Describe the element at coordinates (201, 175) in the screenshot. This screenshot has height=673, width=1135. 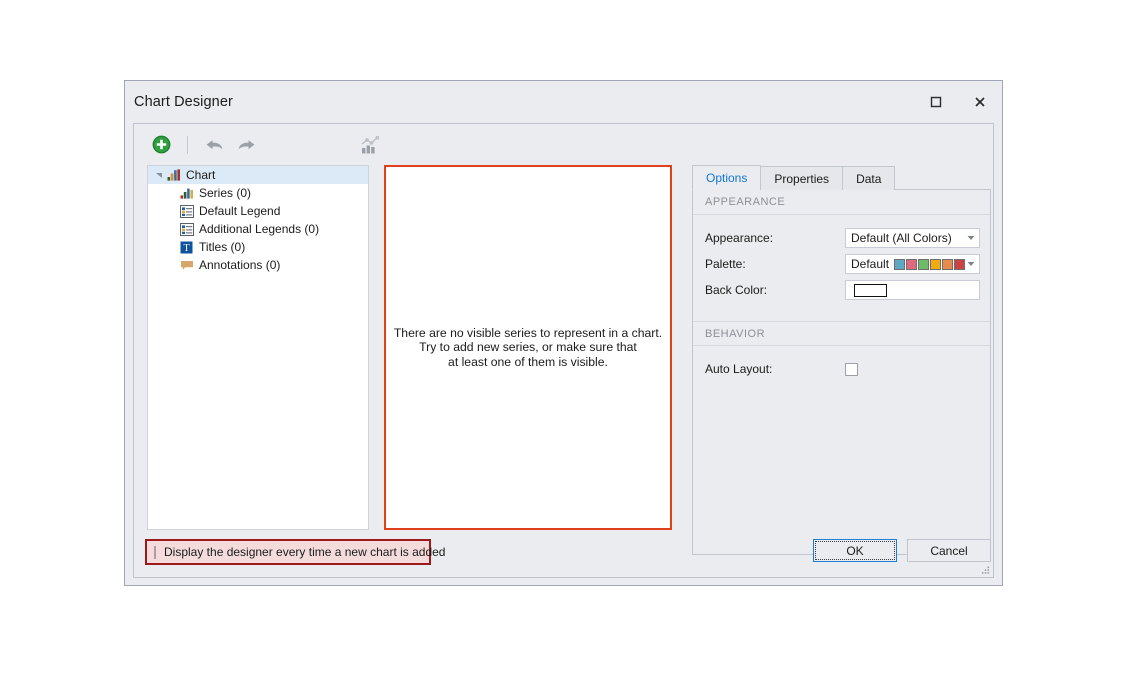
I see `tree-node-label: Chart` at that location.